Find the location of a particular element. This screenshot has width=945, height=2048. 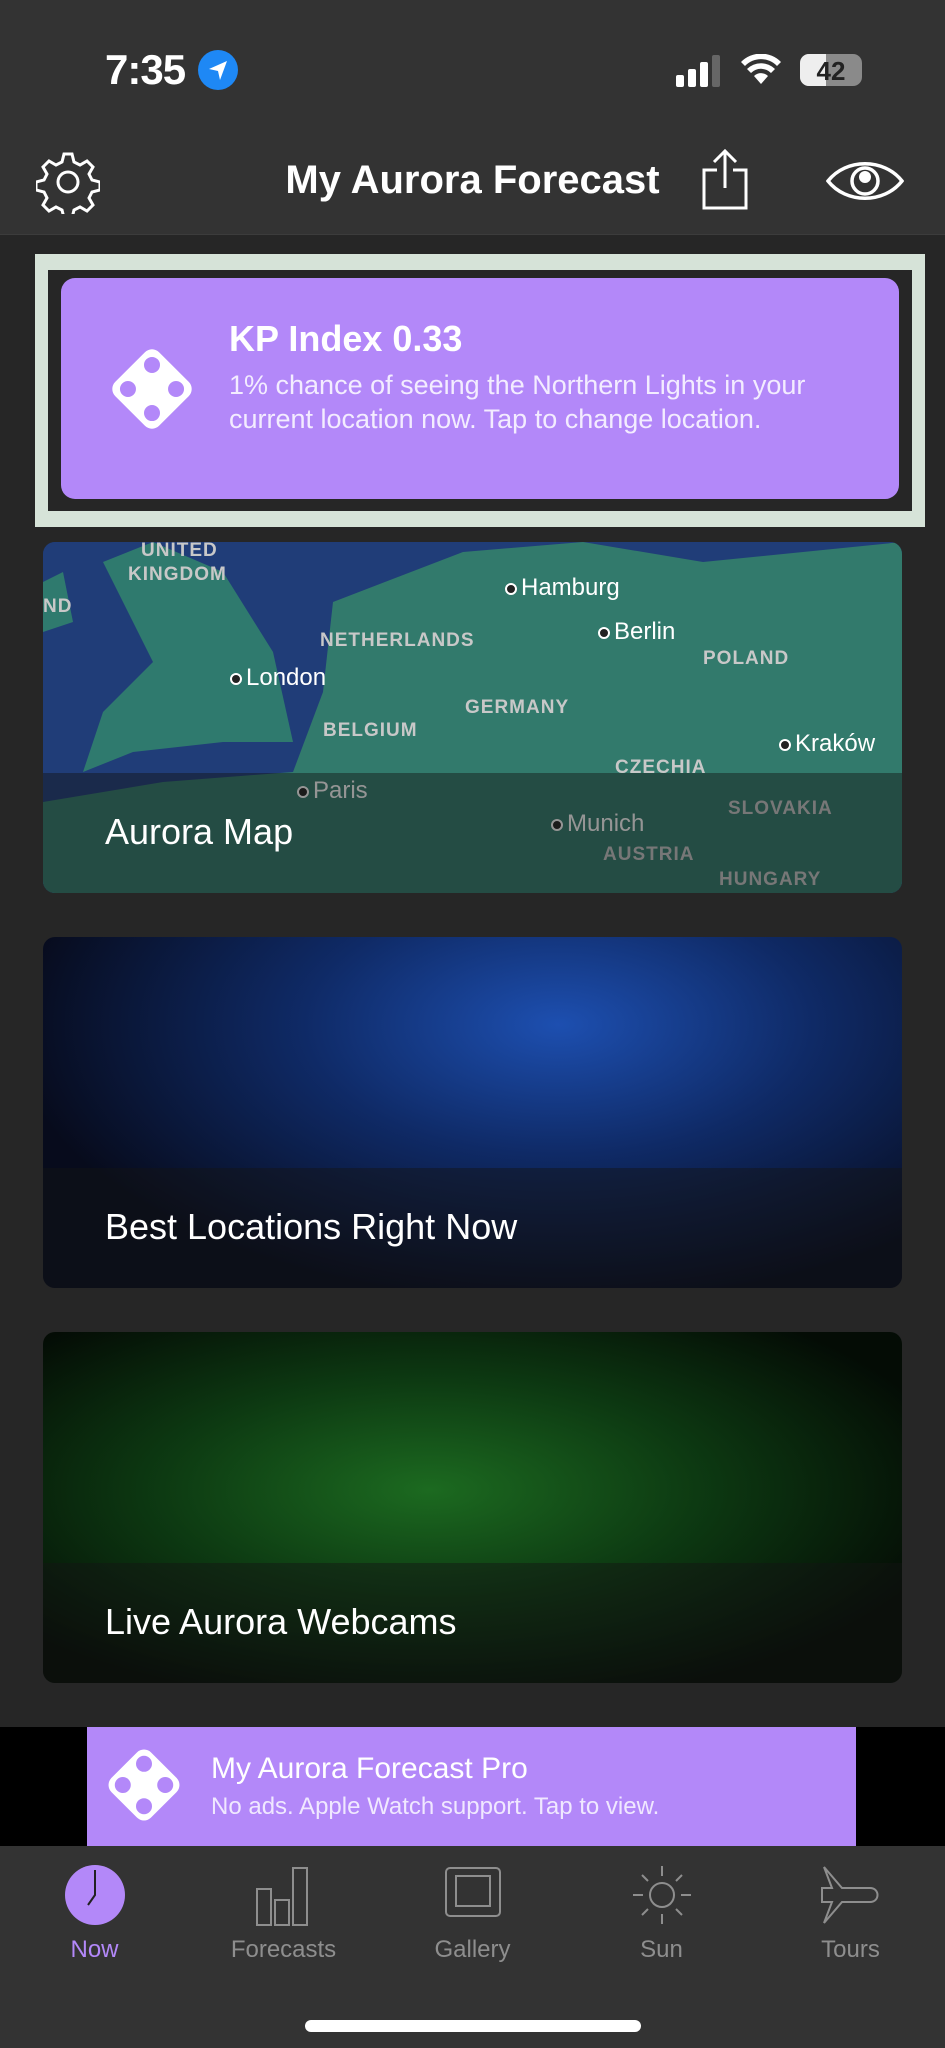

bar-chart-icon is located at coordinates (281, 1896).